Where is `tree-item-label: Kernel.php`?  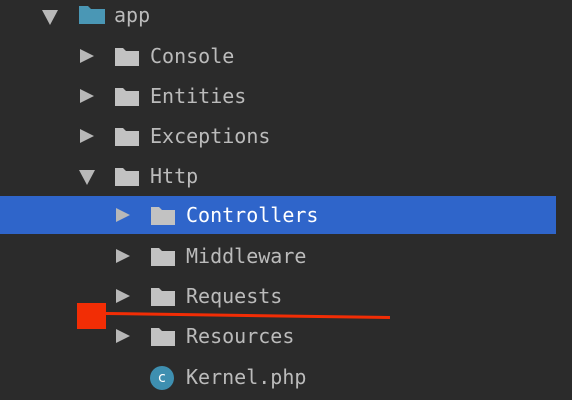
tree-item-label: Kernel.php is located at coordinates (246, 377).